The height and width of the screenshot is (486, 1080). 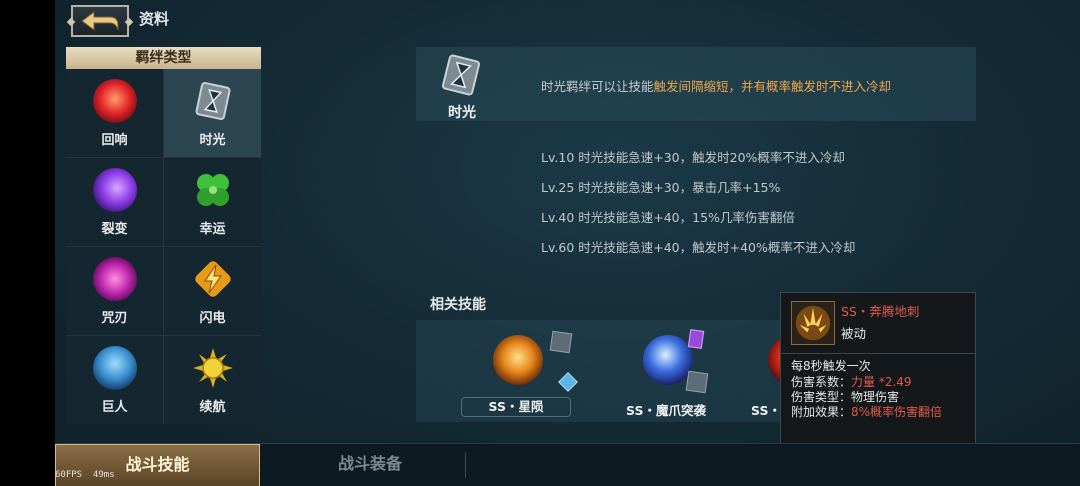 I want to click on level-effect-line: Lv.25 时光技能急速+30，暴击几率+15%, so click(x=661, y=187).